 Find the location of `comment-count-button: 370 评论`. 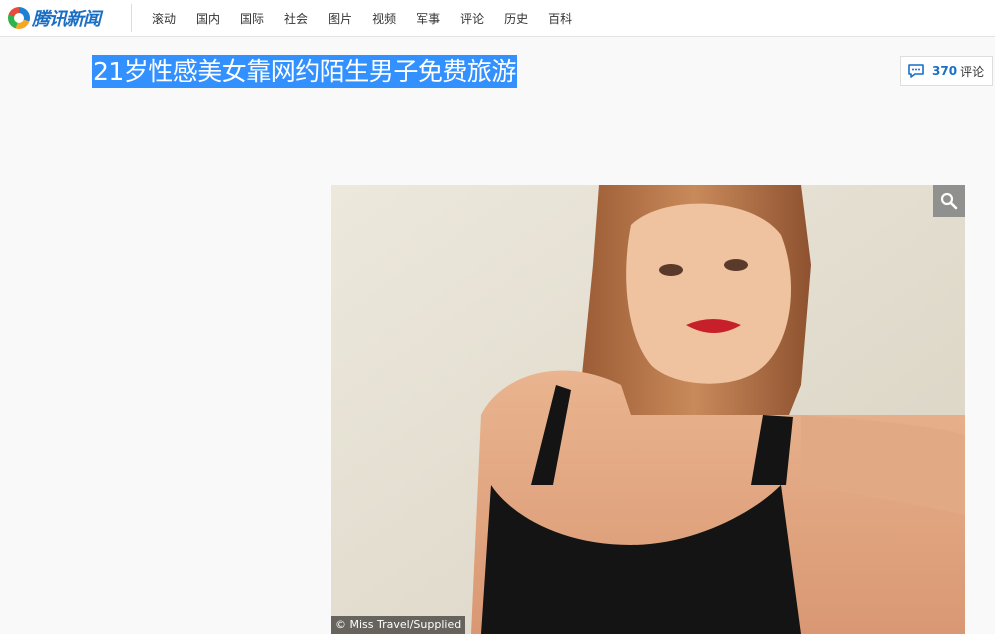

comment-count-button: 370 评论 is located at coordinates (946, 71).